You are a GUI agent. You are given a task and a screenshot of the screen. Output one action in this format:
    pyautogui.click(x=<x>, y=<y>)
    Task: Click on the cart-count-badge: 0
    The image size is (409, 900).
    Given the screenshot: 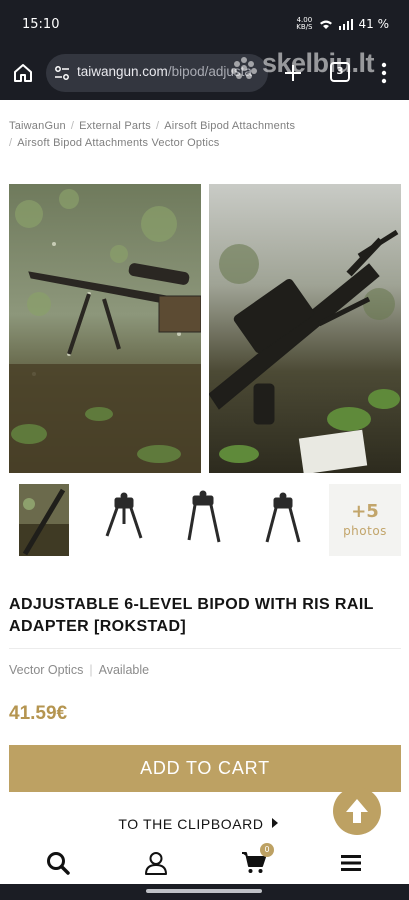 What is the action you would take?
    pyautogui.click(x=267, y=850)
    